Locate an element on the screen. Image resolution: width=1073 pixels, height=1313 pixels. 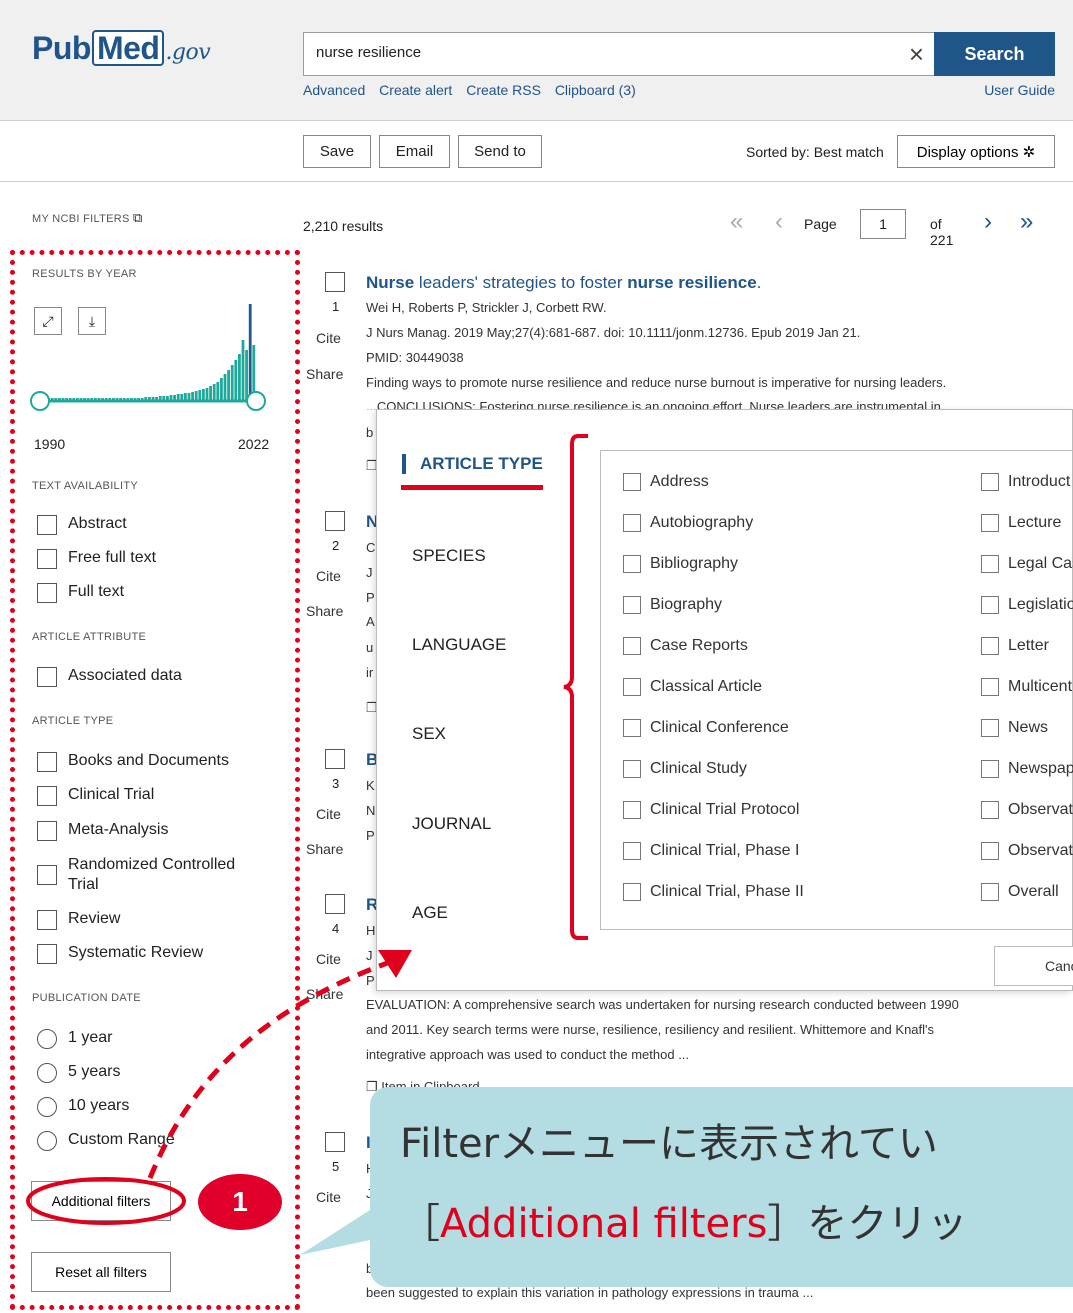
clear-icon: × is located at coordinates (916, 54).